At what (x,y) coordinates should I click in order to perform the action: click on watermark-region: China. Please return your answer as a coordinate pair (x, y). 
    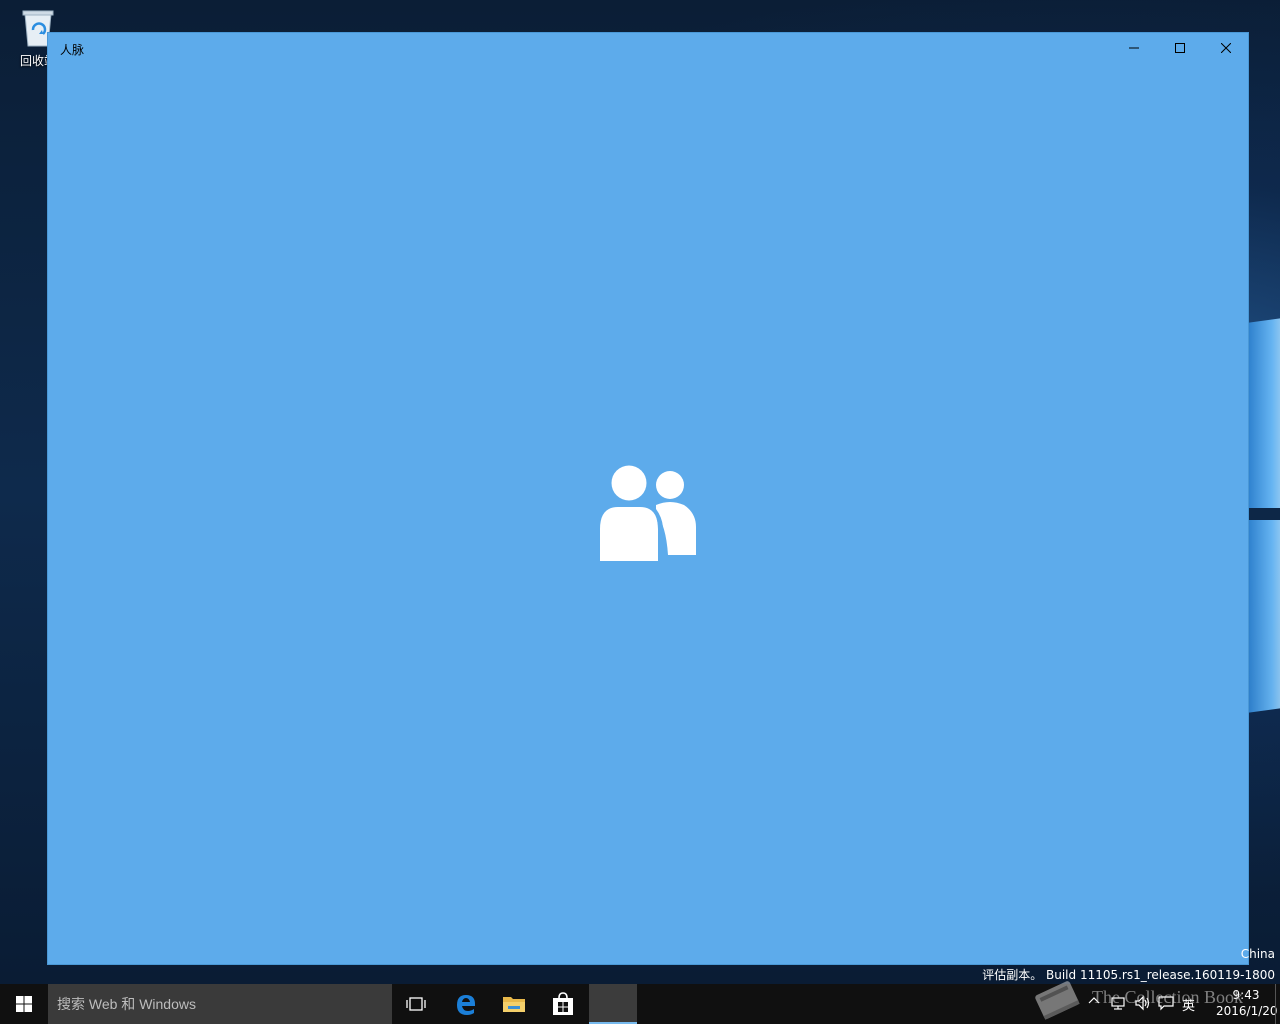
    Looking at the image, I should click on (1257, 954).